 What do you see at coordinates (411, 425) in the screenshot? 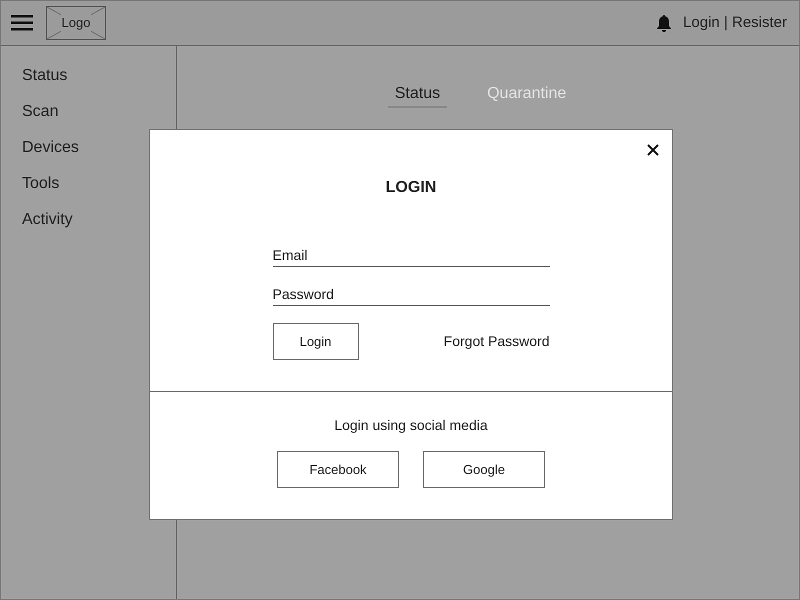
I see `social-caption: Login using social media` at bounding box center [411, 425].